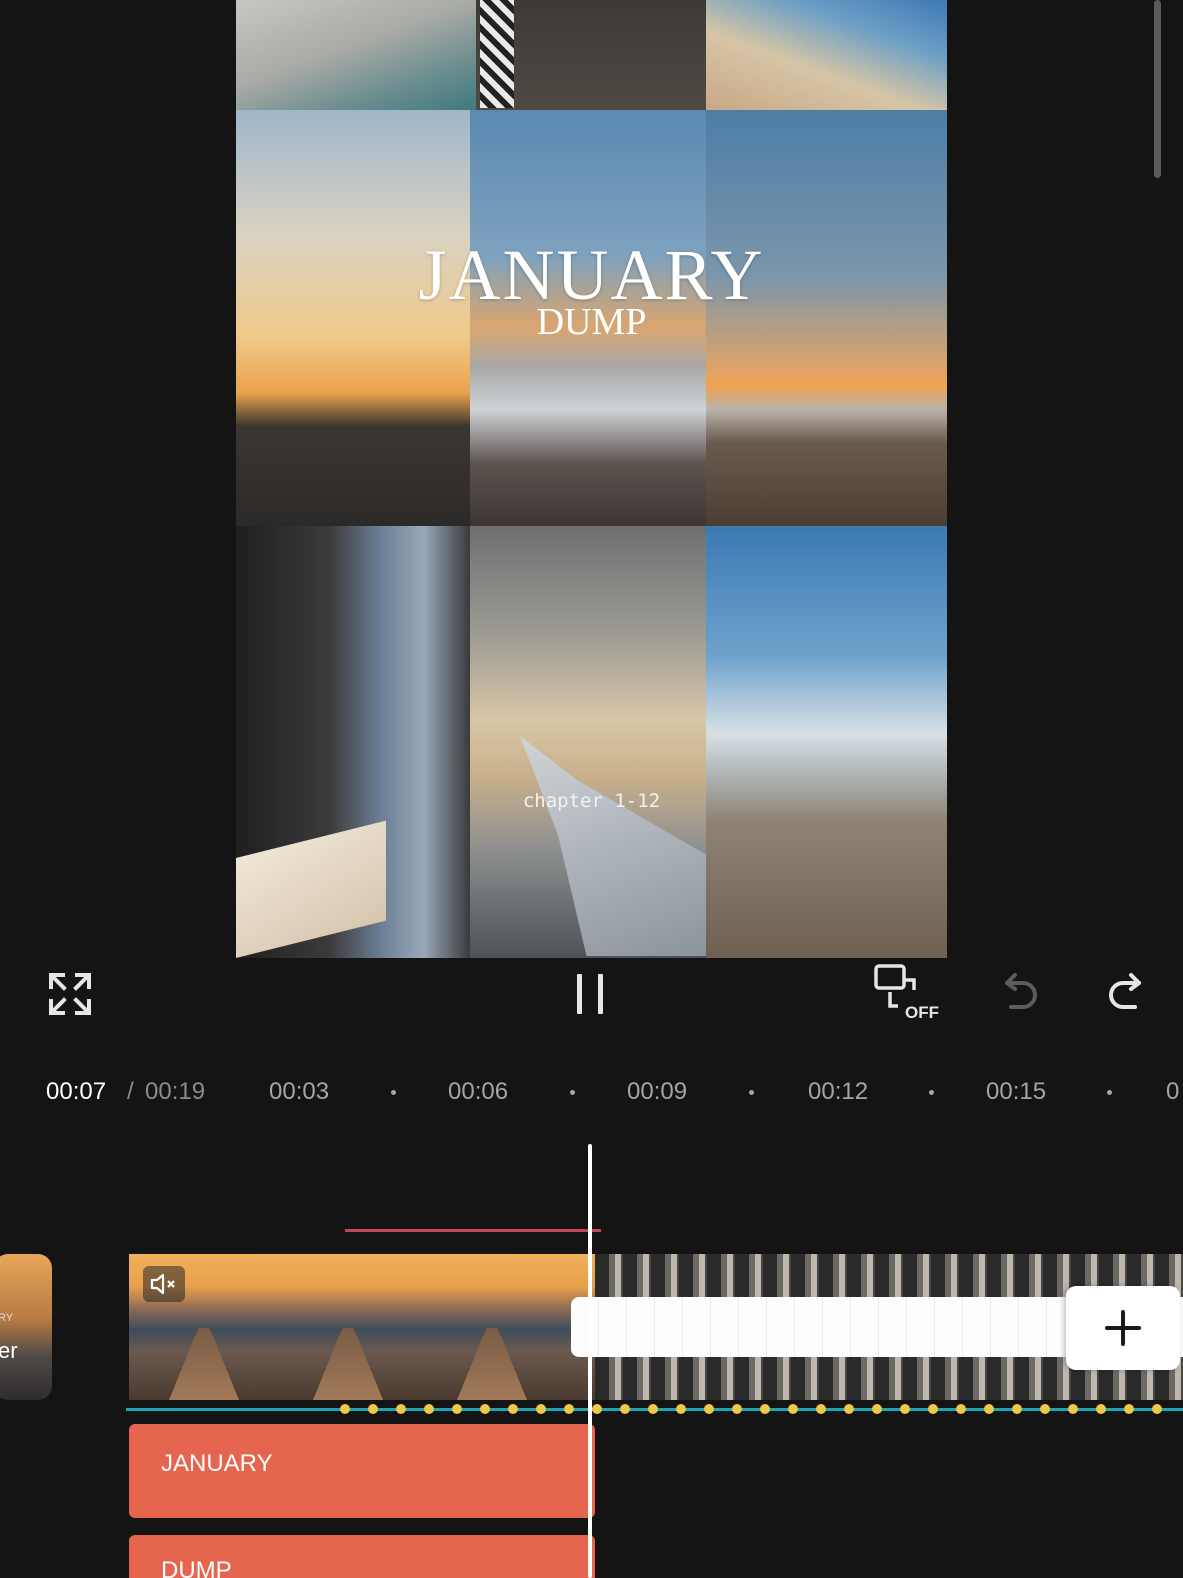 The height and width of the screenshot is (1578, 1183). What do you see at coordinates (590, 1361) in the screenshot?
I see `playhead` at bounding box center [590, 1361].